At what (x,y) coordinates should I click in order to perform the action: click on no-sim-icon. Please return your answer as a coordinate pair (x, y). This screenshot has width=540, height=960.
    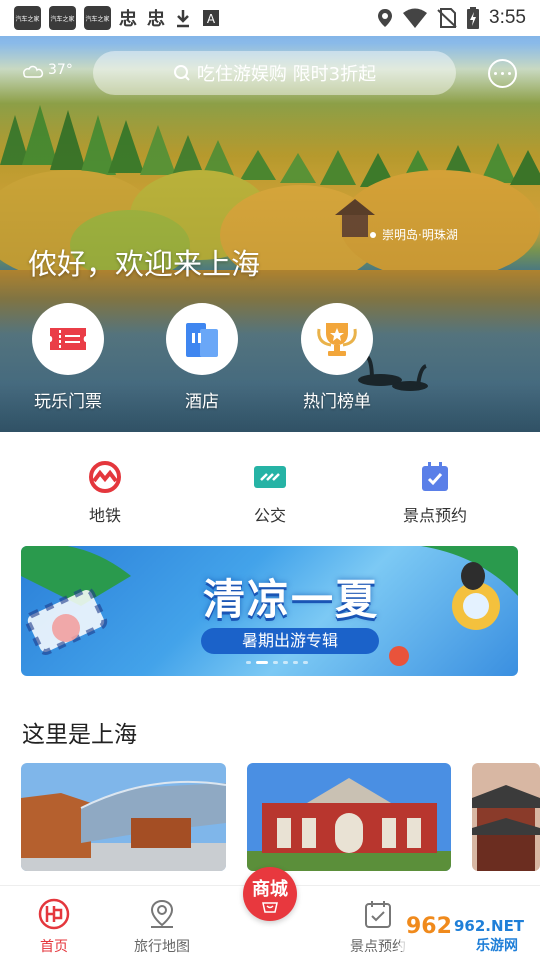
    Looking at the image, I should click on (447, 18).